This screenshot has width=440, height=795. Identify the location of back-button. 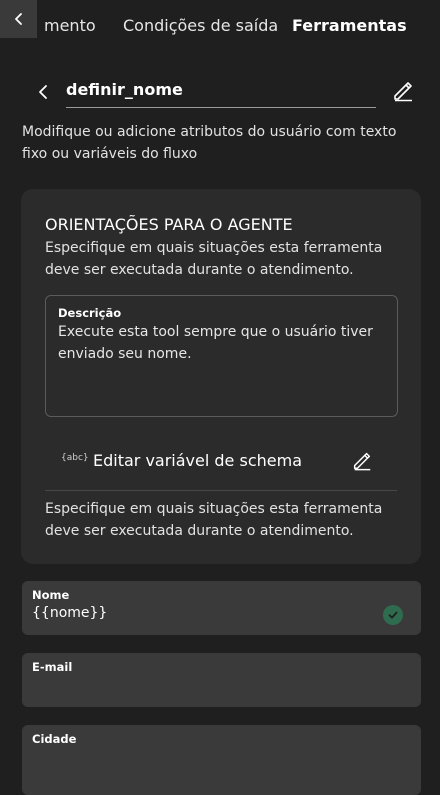
(18, 19).